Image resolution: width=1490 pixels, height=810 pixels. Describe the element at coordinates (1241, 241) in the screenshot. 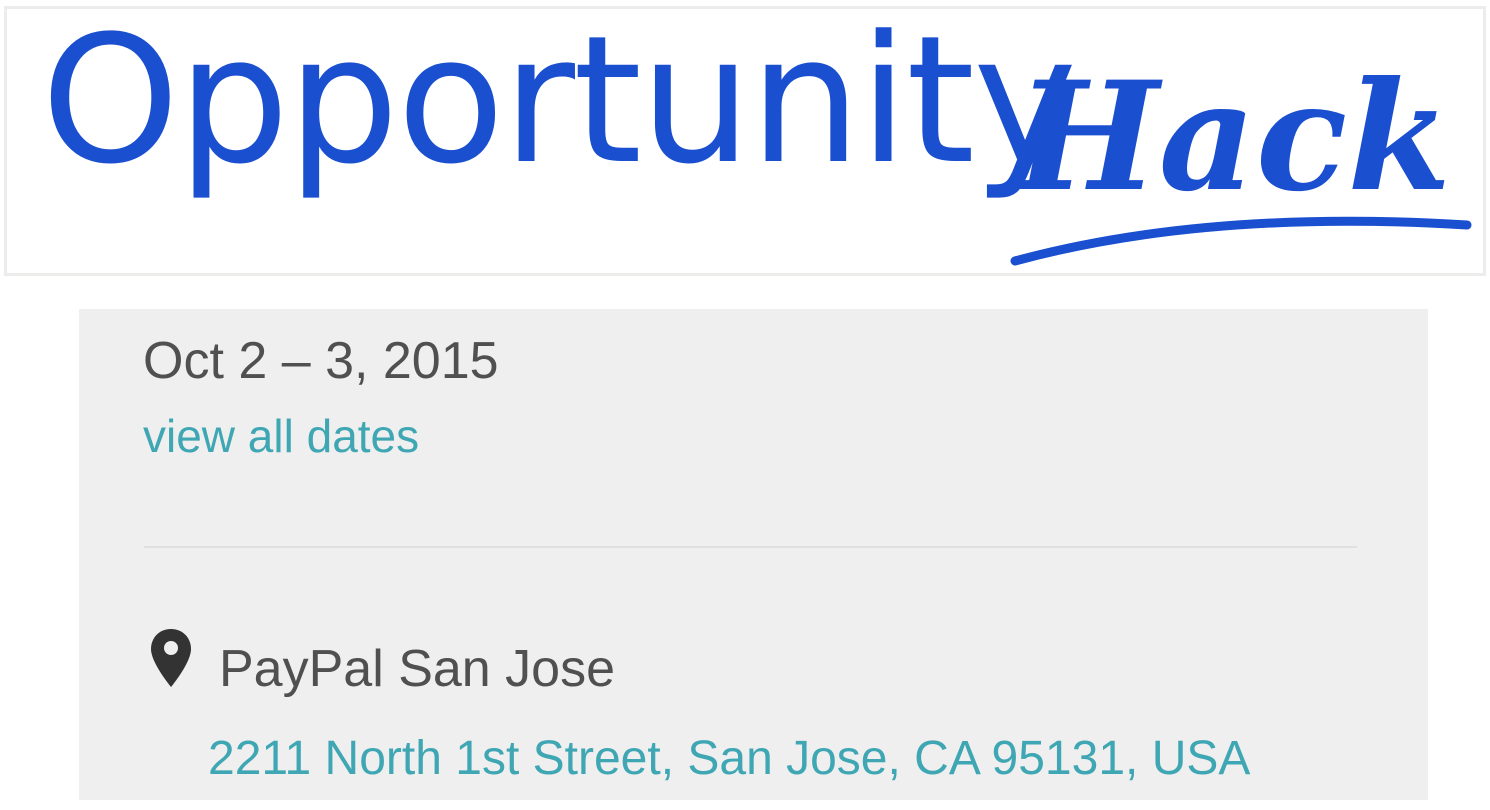

I see `logo-underline-swoosh` at that location.